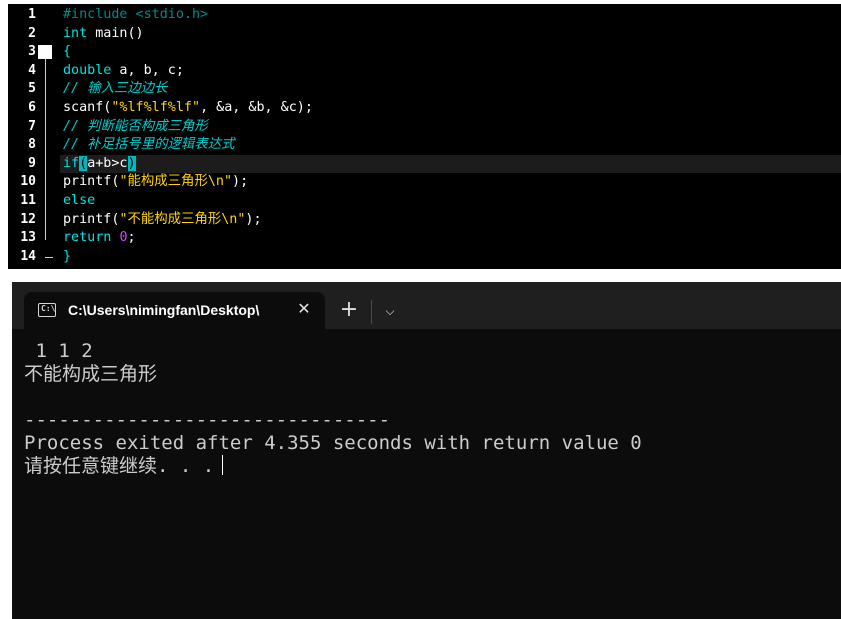  I want to click on code-token: "%lf%lf%lf", so click(156, 107).